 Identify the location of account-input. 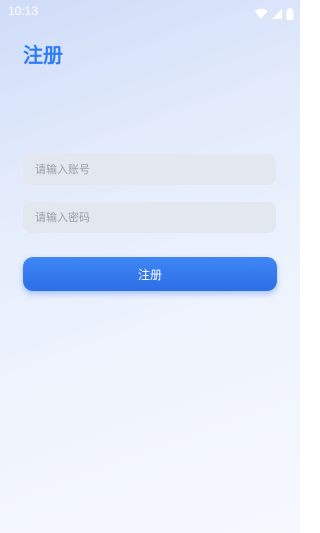
(149, 169).